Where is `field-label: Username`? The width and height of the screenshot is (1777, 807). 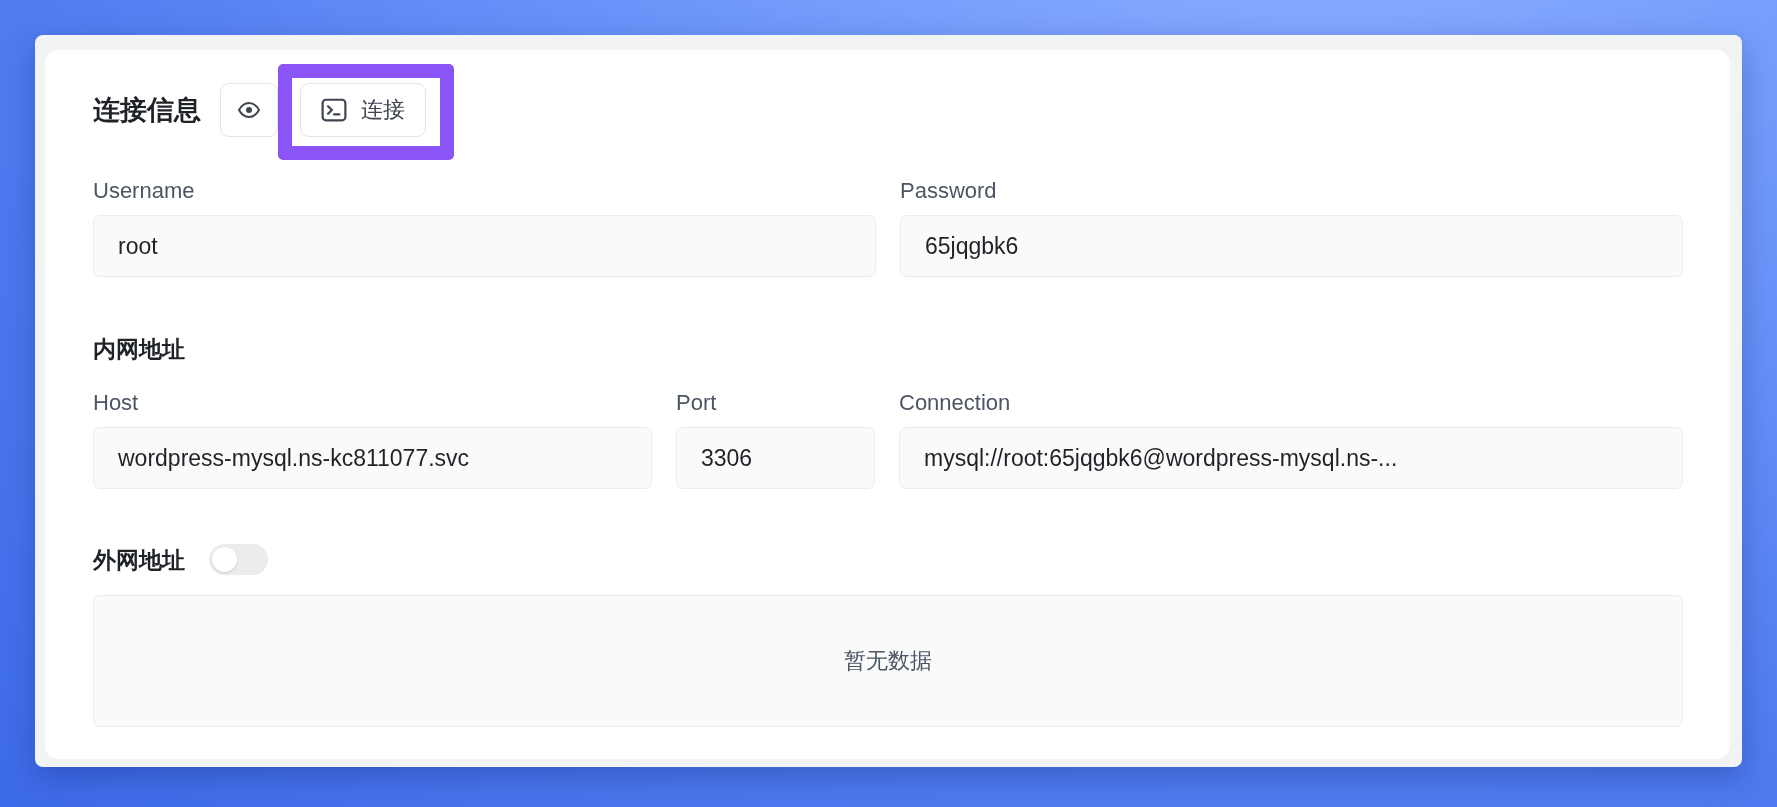 field-label: Username is located at coordinates (144, 191).